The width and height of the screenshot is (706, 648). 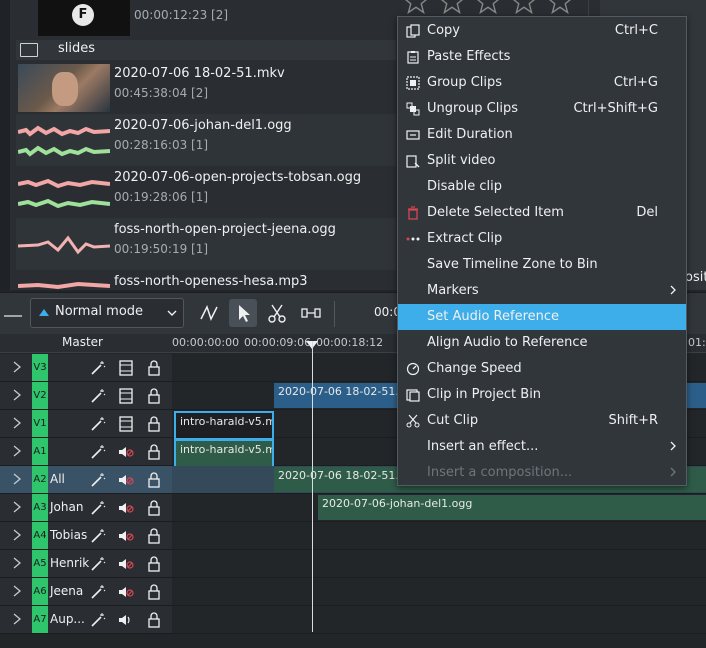 What do you see at coordinates (206, 19) in the screenshot?
I see `list-item: F intro-harald-v5mp4 00:00:12:23 [2]` at bounding box center [206, 19].